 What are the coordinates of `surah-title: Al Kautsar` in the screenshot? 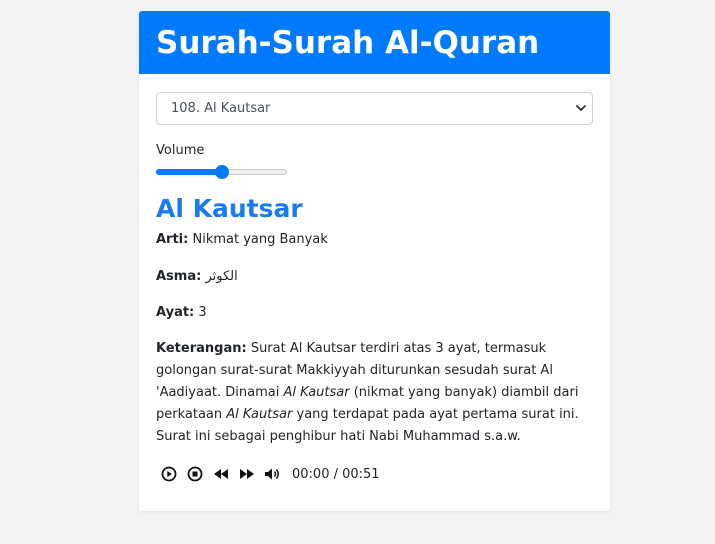 It's located at (229, 208).